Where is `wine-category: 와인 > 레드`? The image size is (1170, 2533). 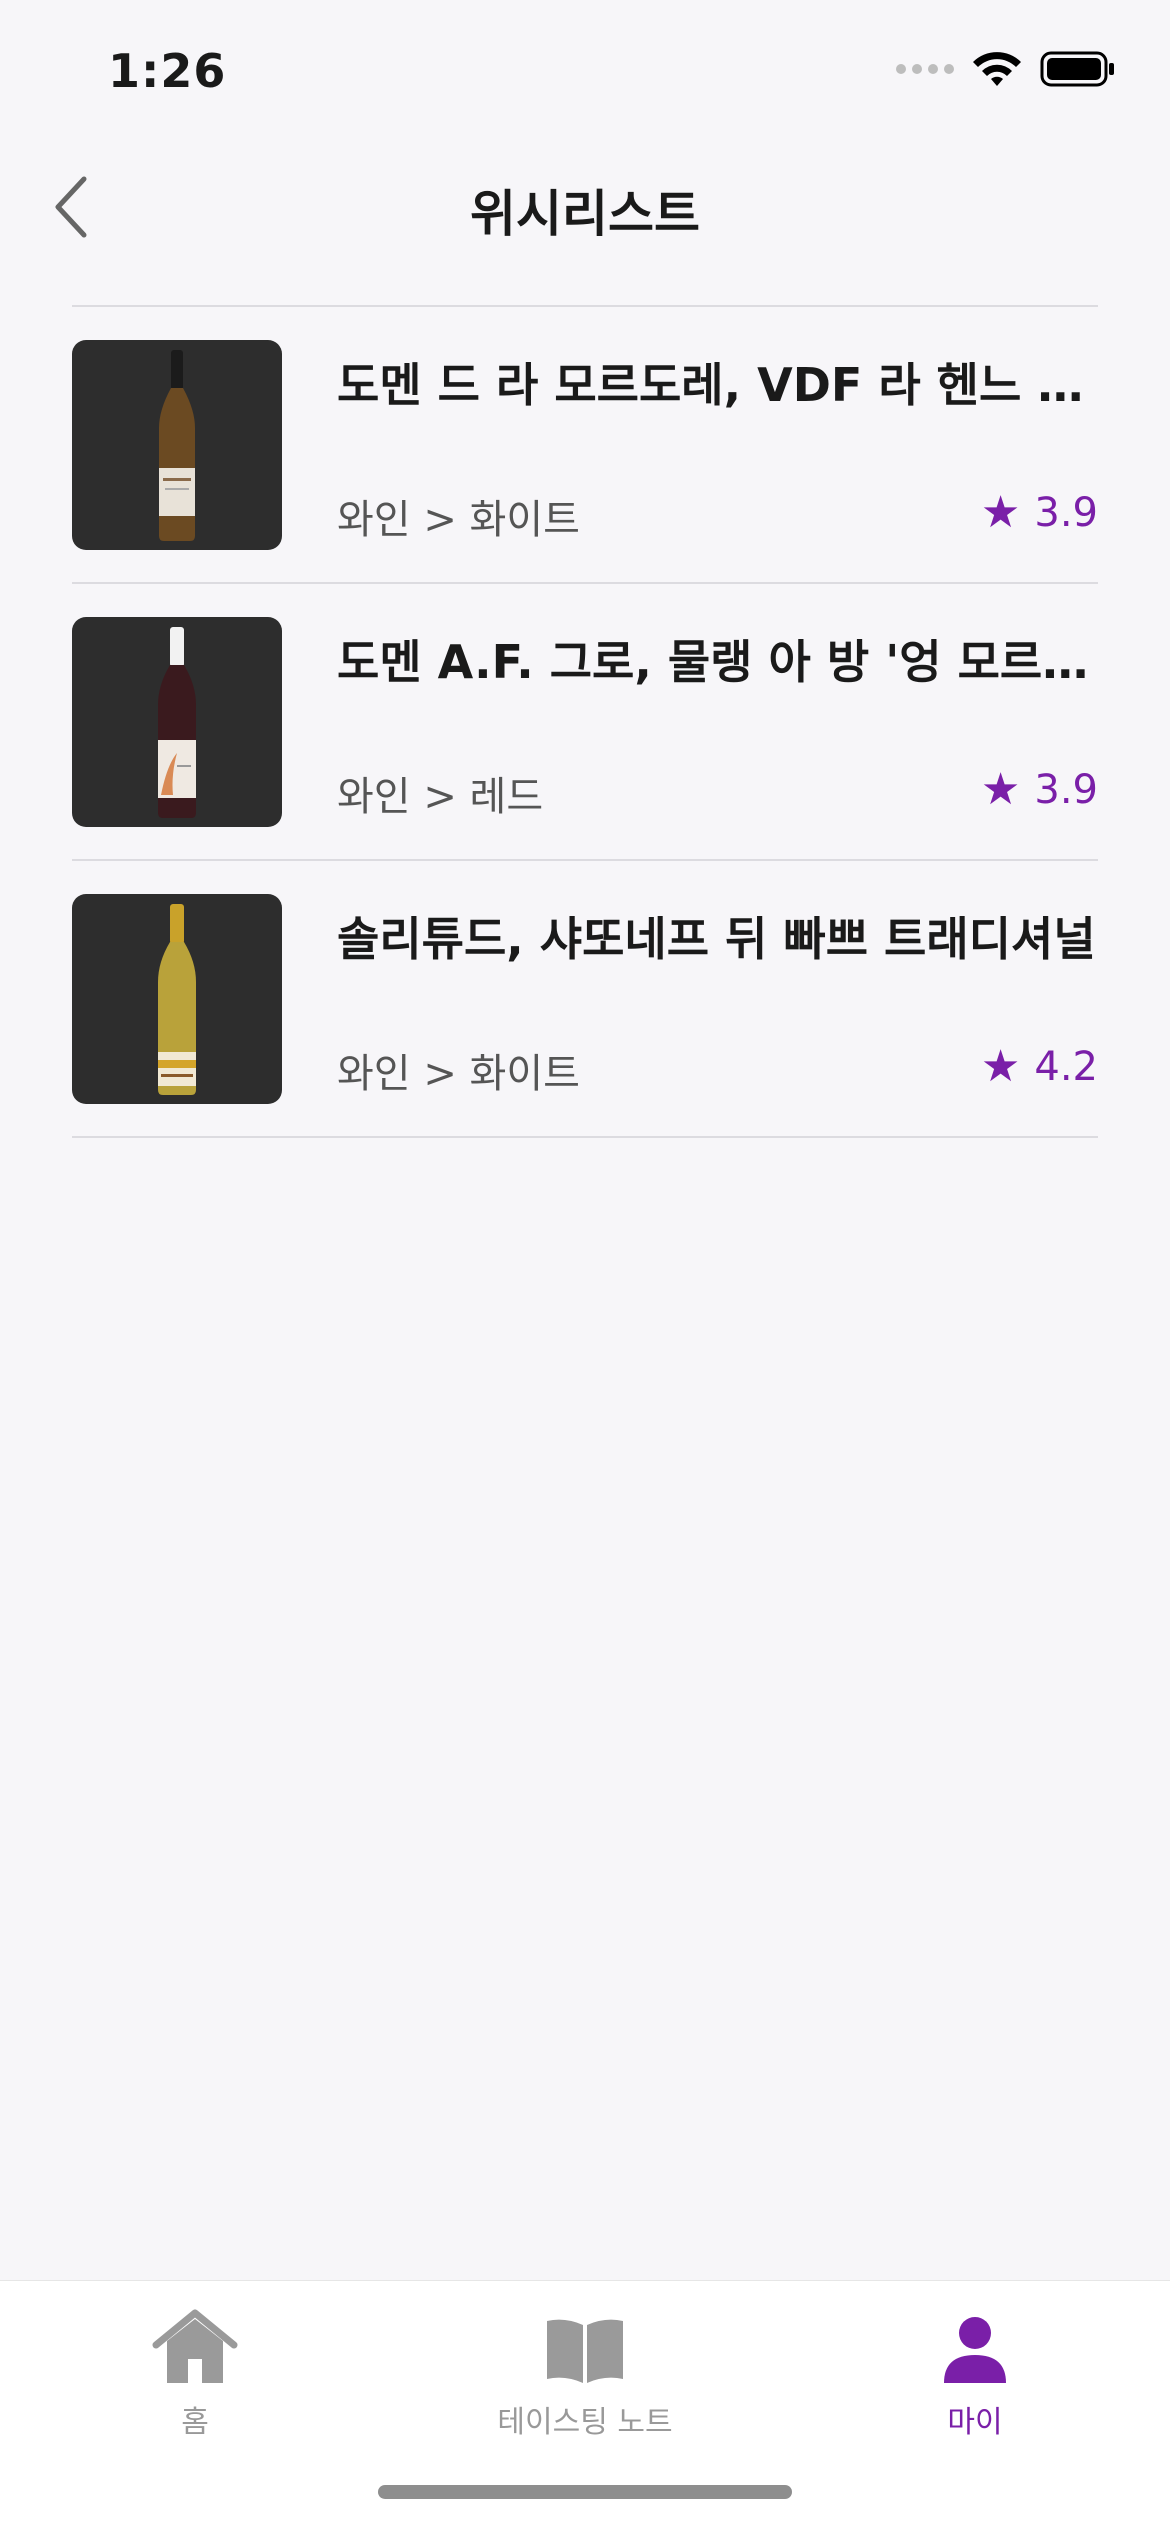 wine-category: 와인 > 레드 is located at coordinates (440, 797).